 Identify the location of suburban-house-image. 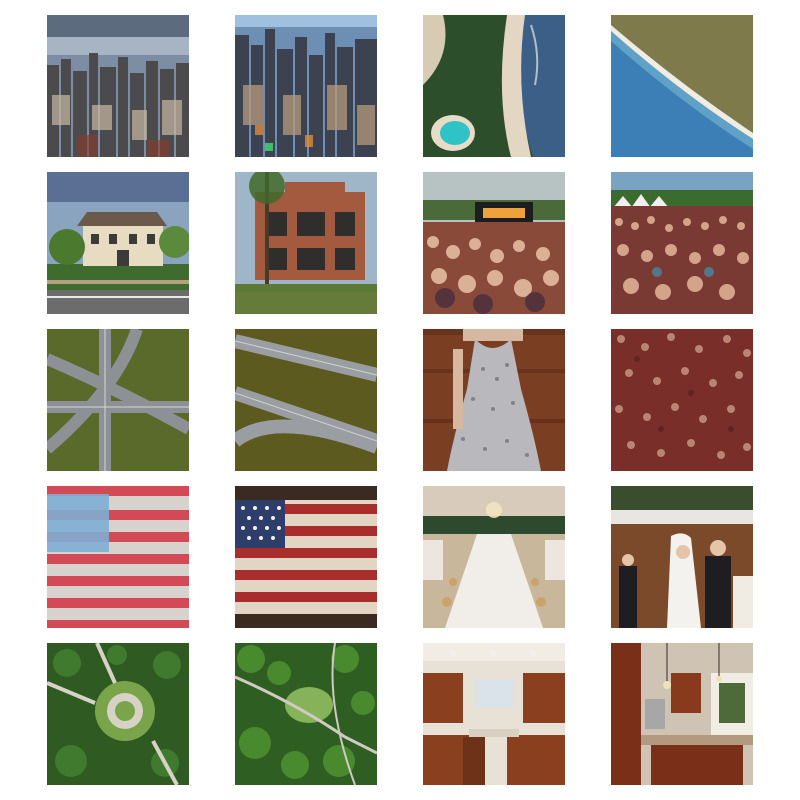
(118, 243).